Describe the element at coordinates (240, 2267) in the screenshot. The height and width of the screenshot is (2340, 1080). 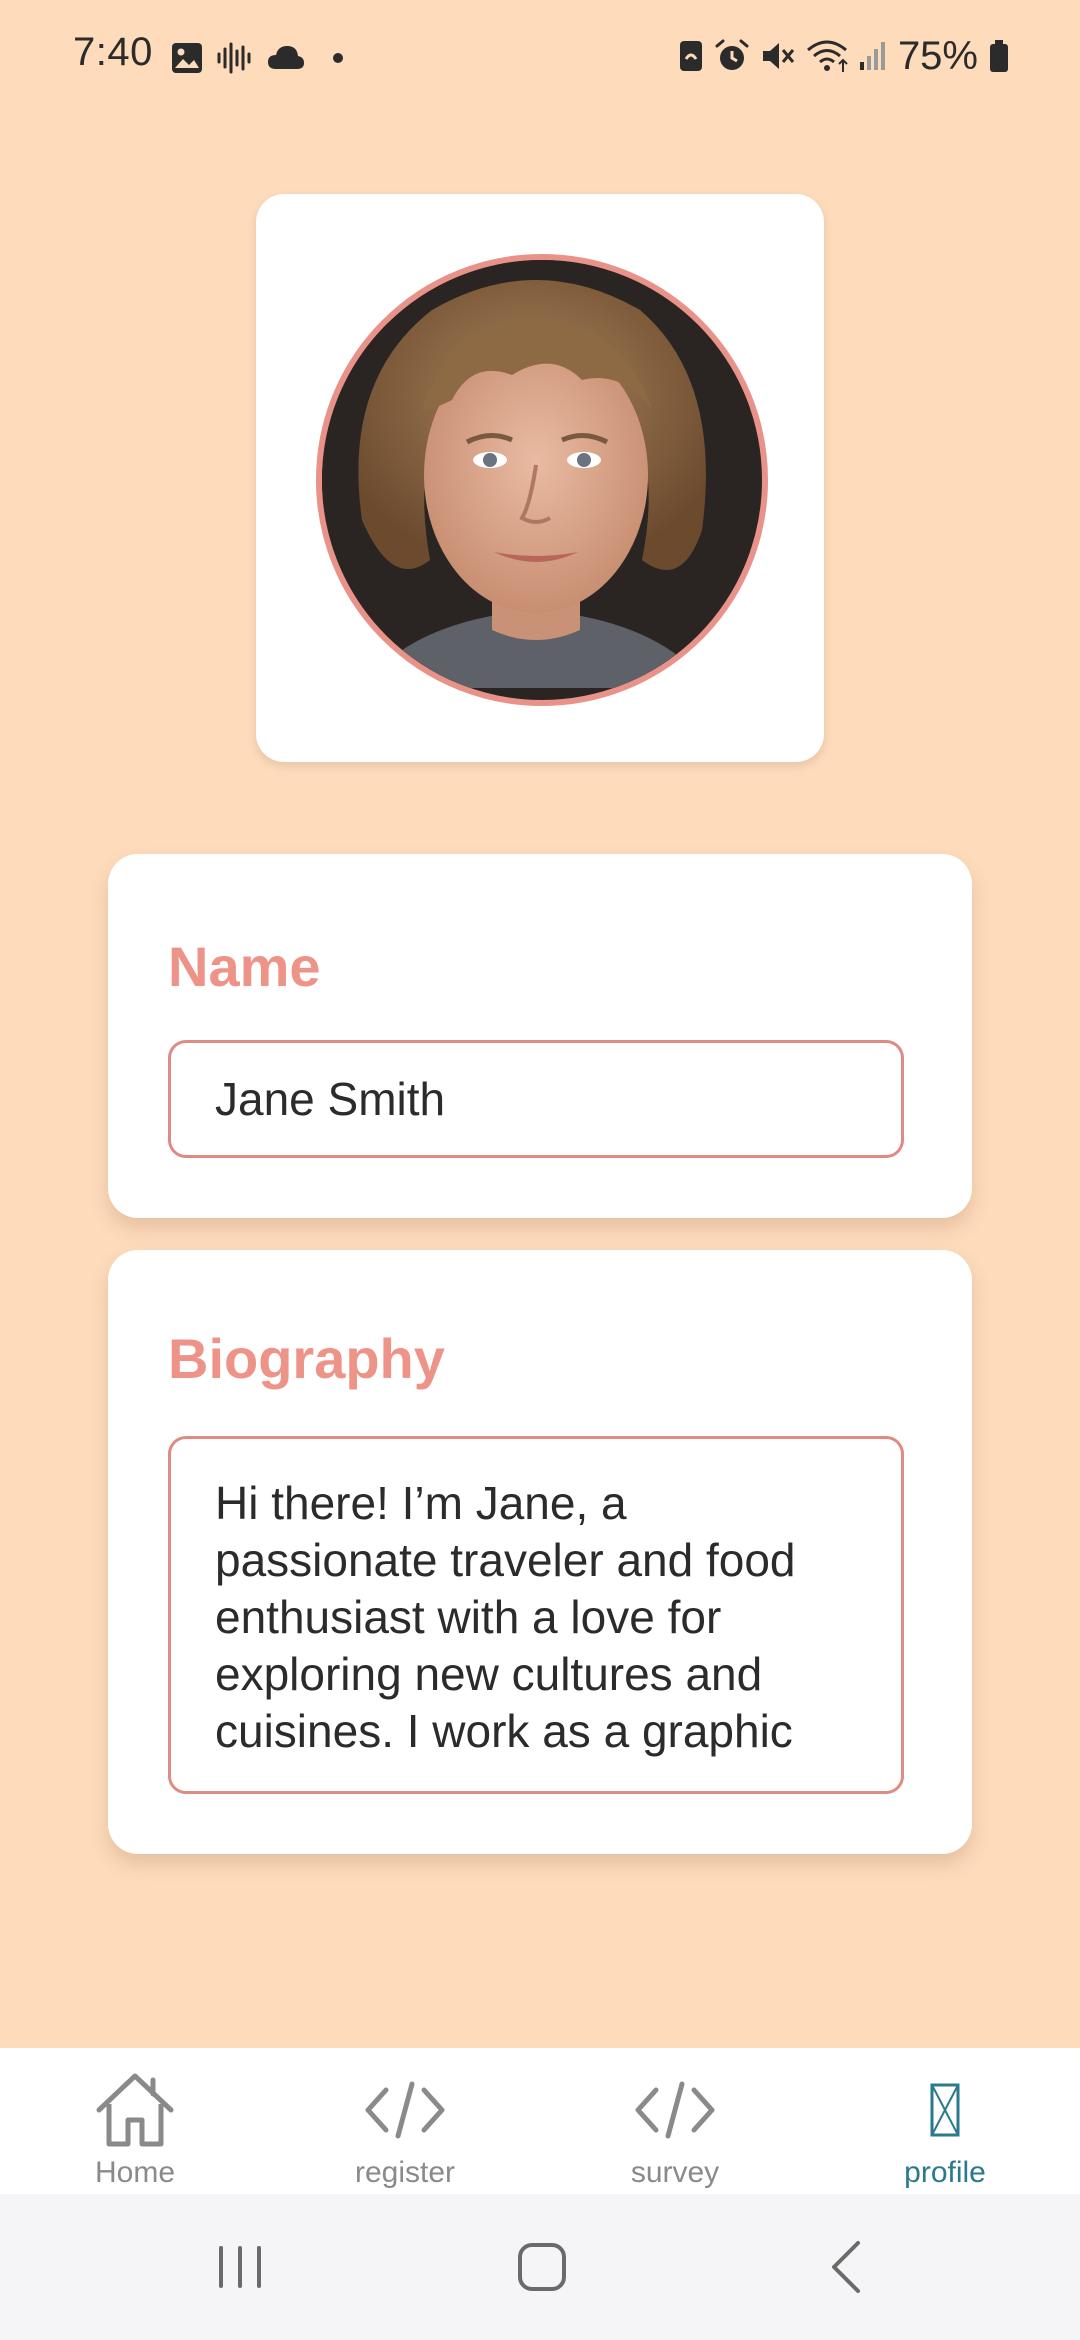
I see `recent-apps-icon` at that location.